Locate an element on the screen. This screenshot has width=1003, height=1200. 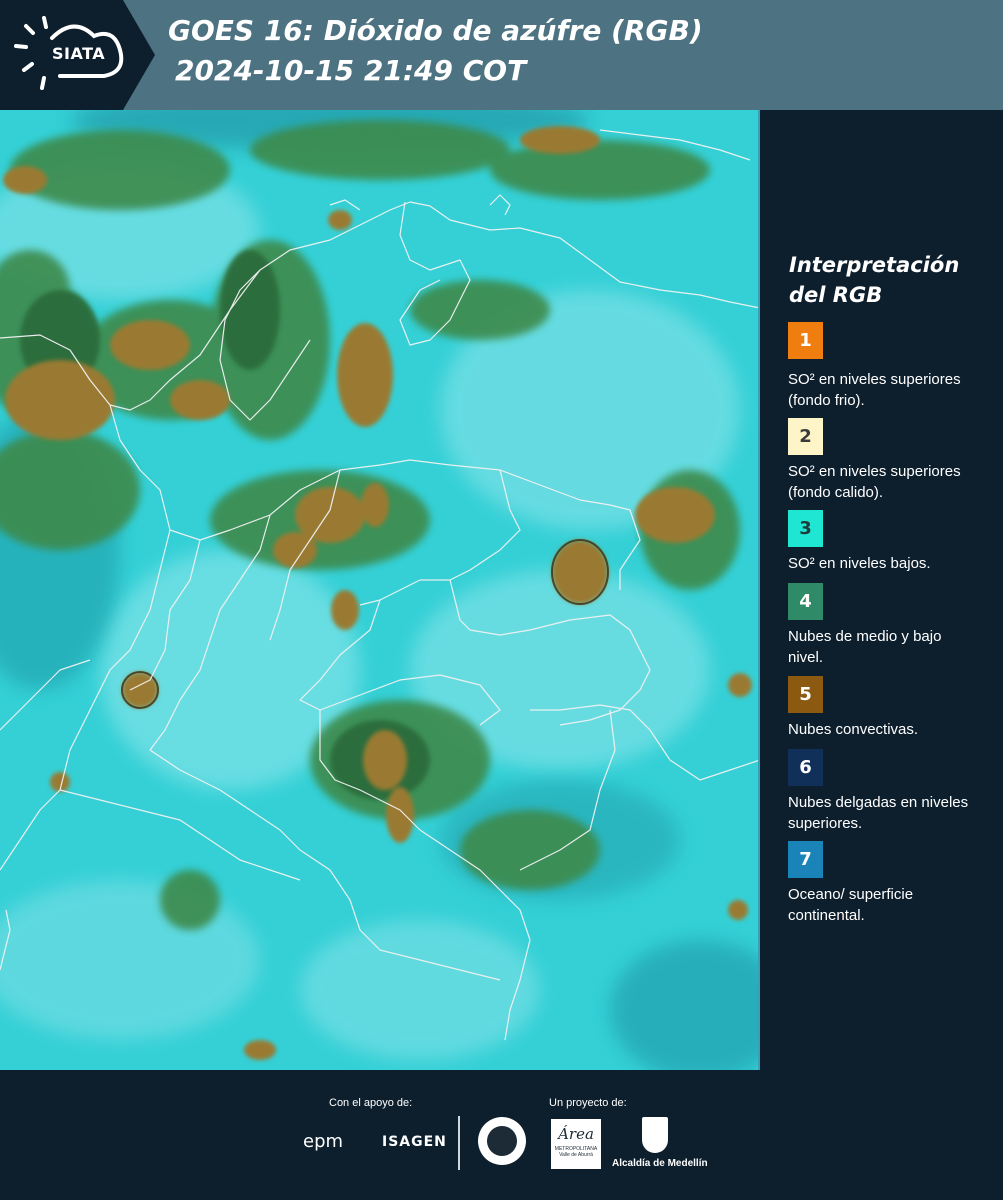
legend-swatch-4: 4 is located at coordinates (805, 601).